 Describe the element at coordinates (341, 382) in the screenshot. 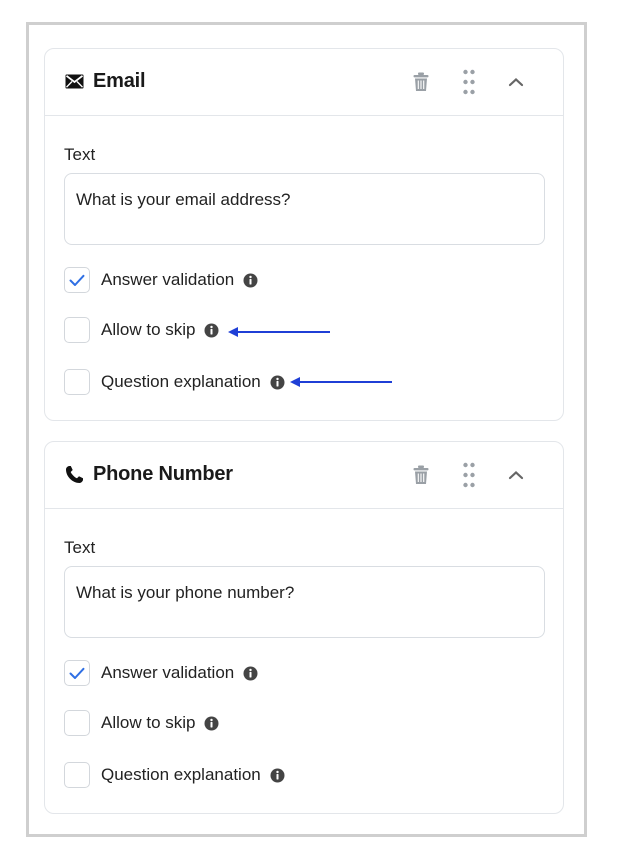

I see `annotation-arrow-question-explanation` at that location.